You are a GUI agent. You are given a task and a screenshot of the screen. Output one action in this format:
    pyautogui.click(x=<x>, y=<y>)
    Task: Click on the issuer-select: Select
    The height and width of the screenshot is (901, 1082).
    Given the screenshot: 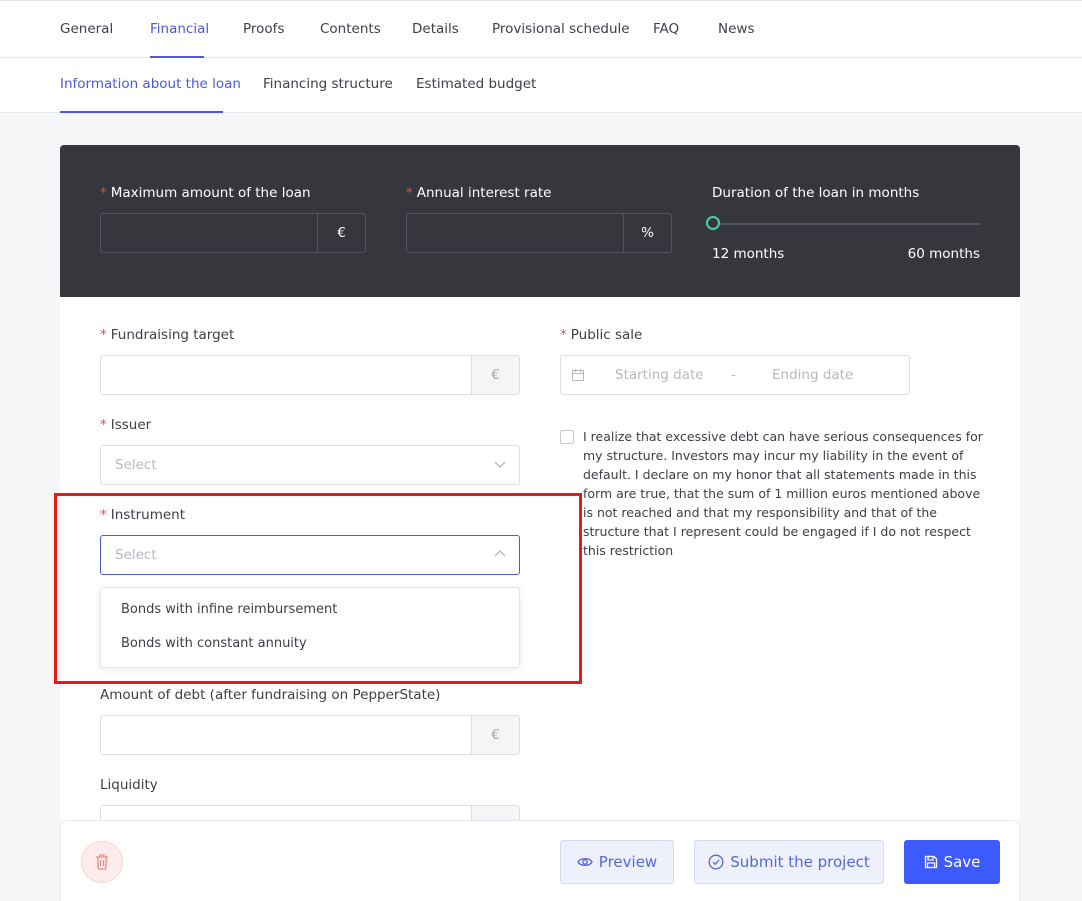 What is the action you would take?
    pyautogui.click(x=310, y=465)
    